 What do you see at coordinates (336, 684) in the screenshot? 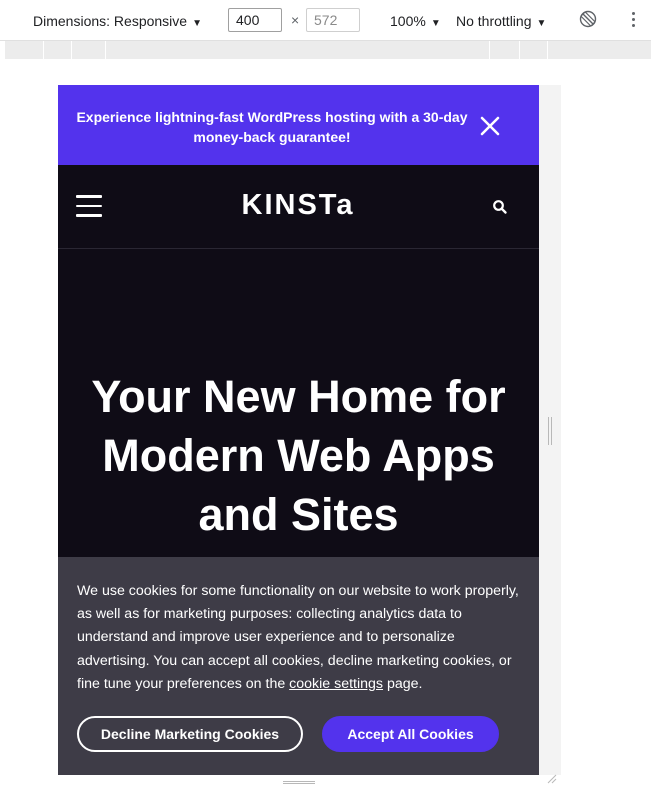
I see `cookie-settings-link: cookie settings` at bounding box center [336, 684].